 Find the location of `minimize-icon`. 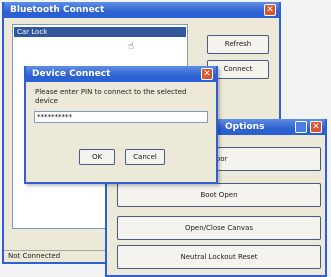

minimize-icon is located at coordinates (301, 127).